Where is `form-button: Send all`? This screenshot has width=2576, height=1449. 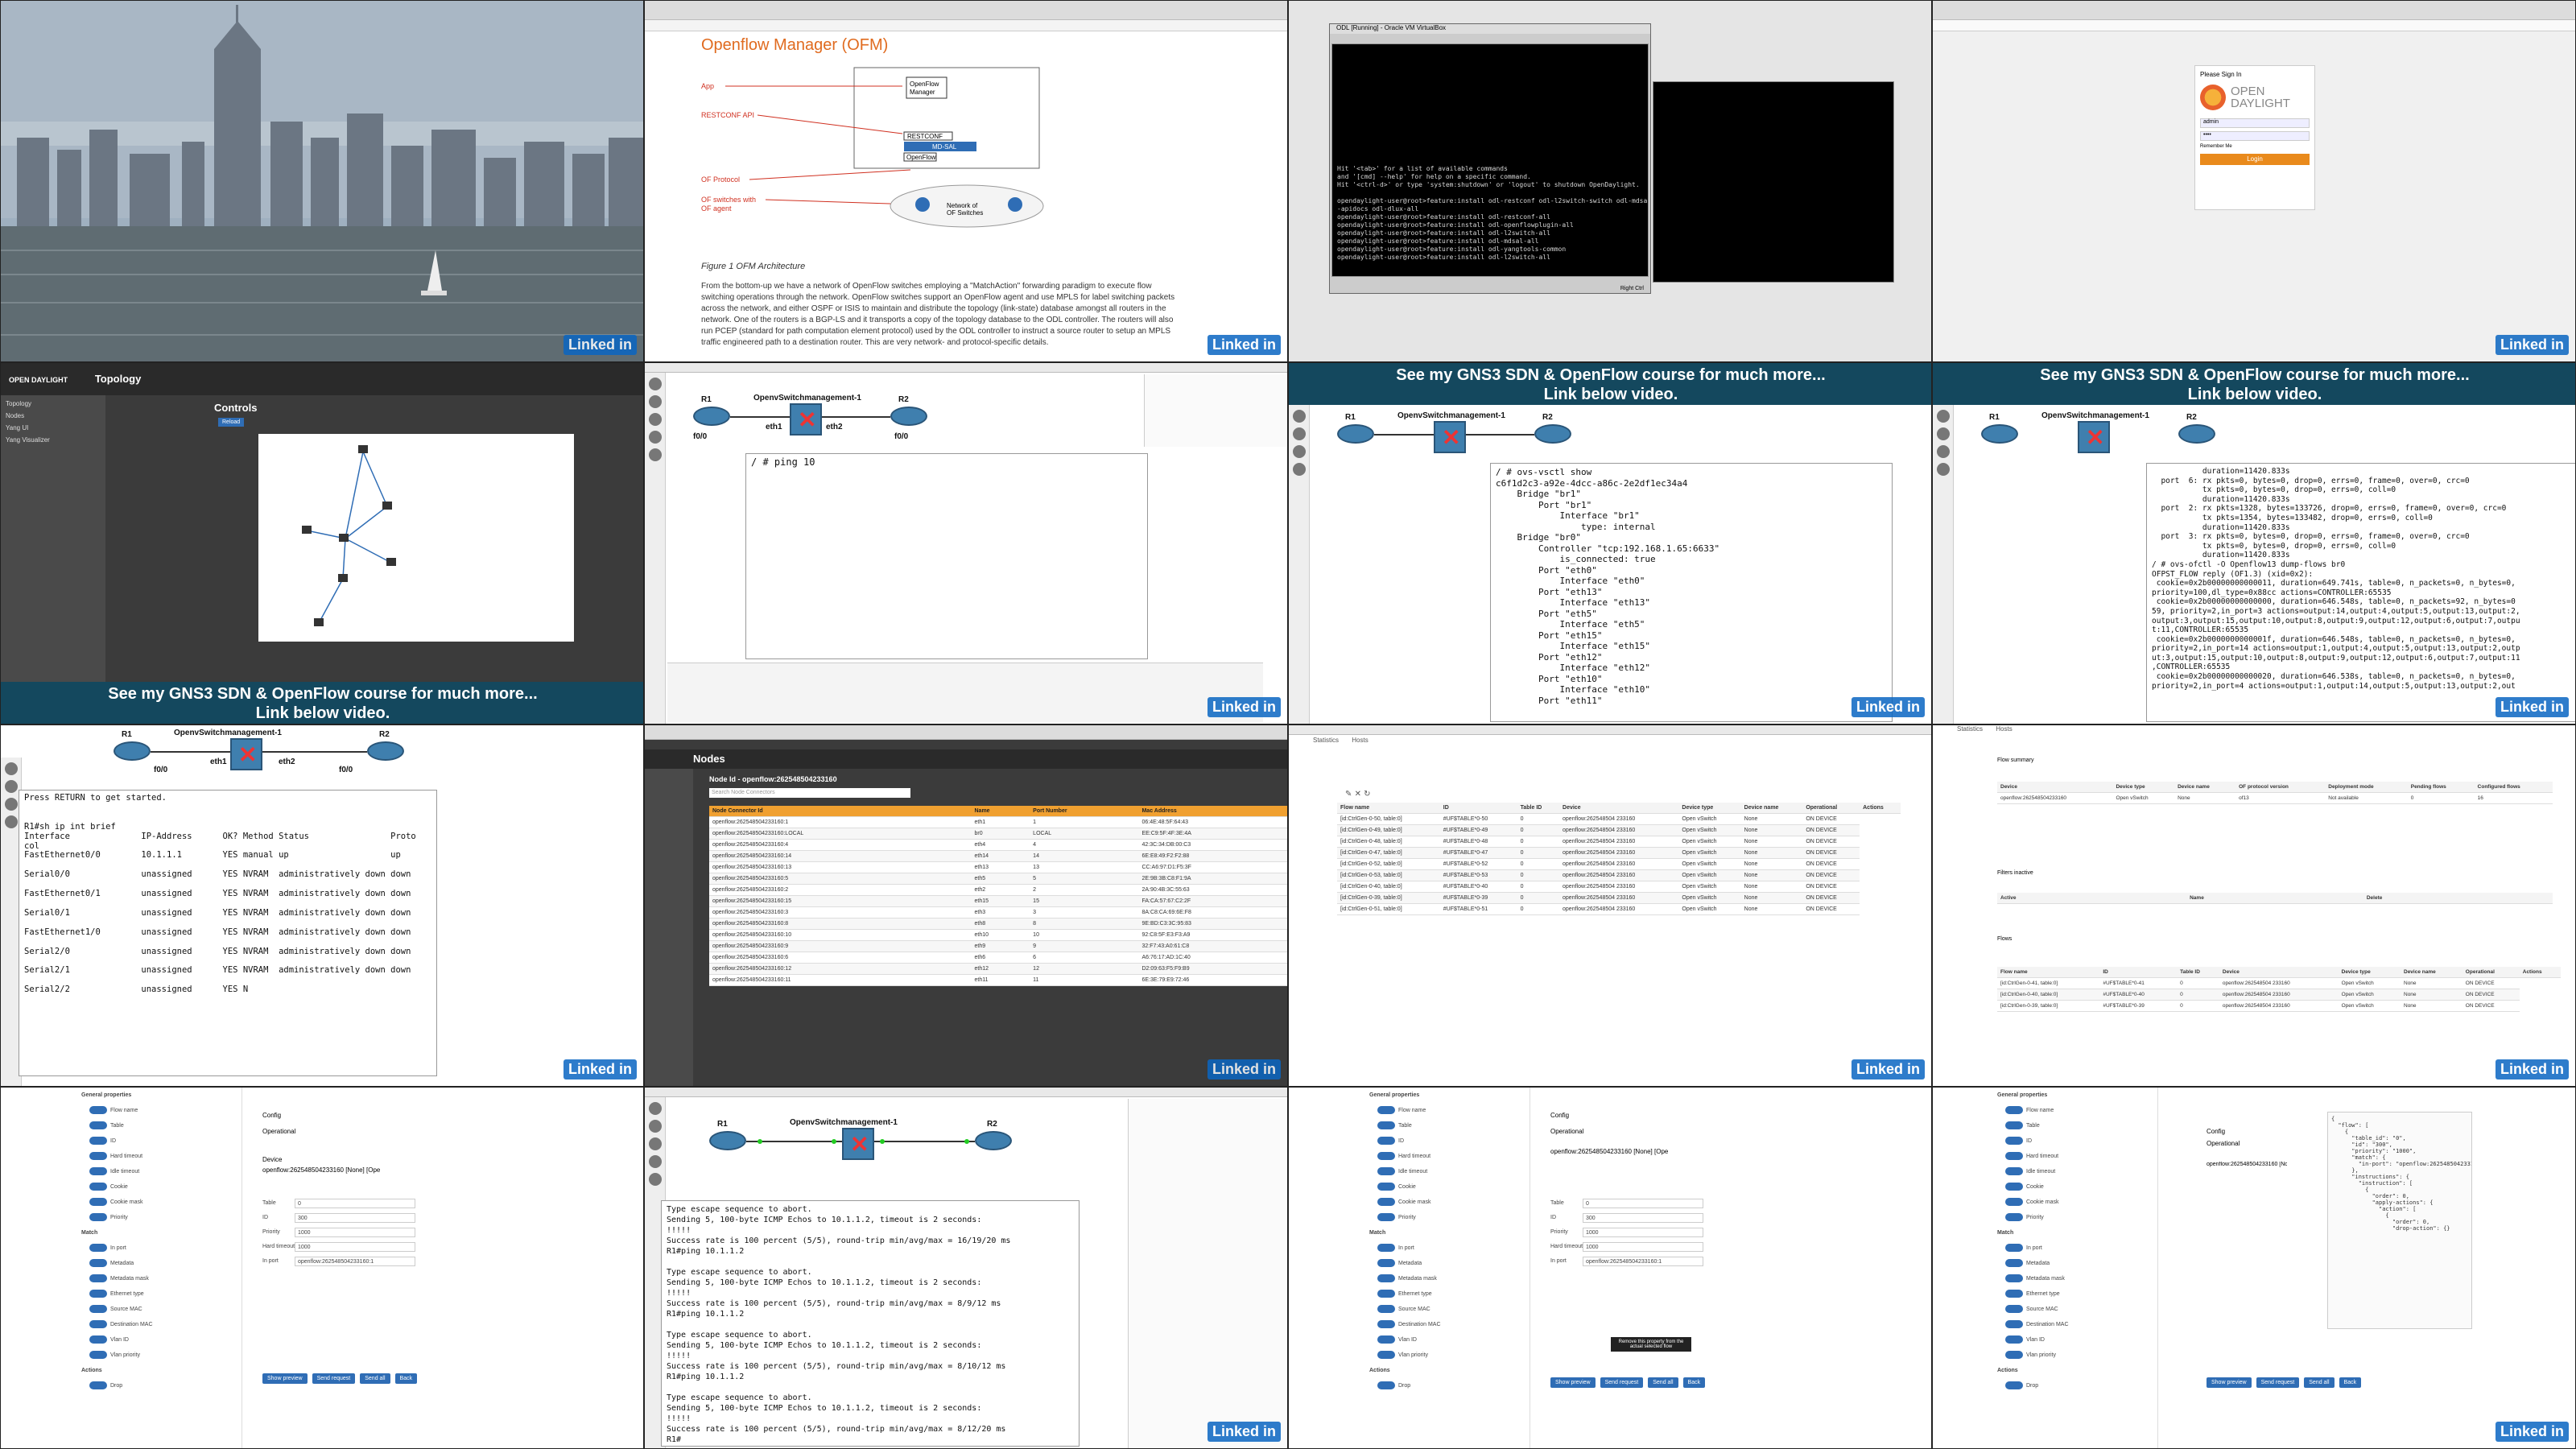
form-button: Send all is located at coordinates (375, 1378).